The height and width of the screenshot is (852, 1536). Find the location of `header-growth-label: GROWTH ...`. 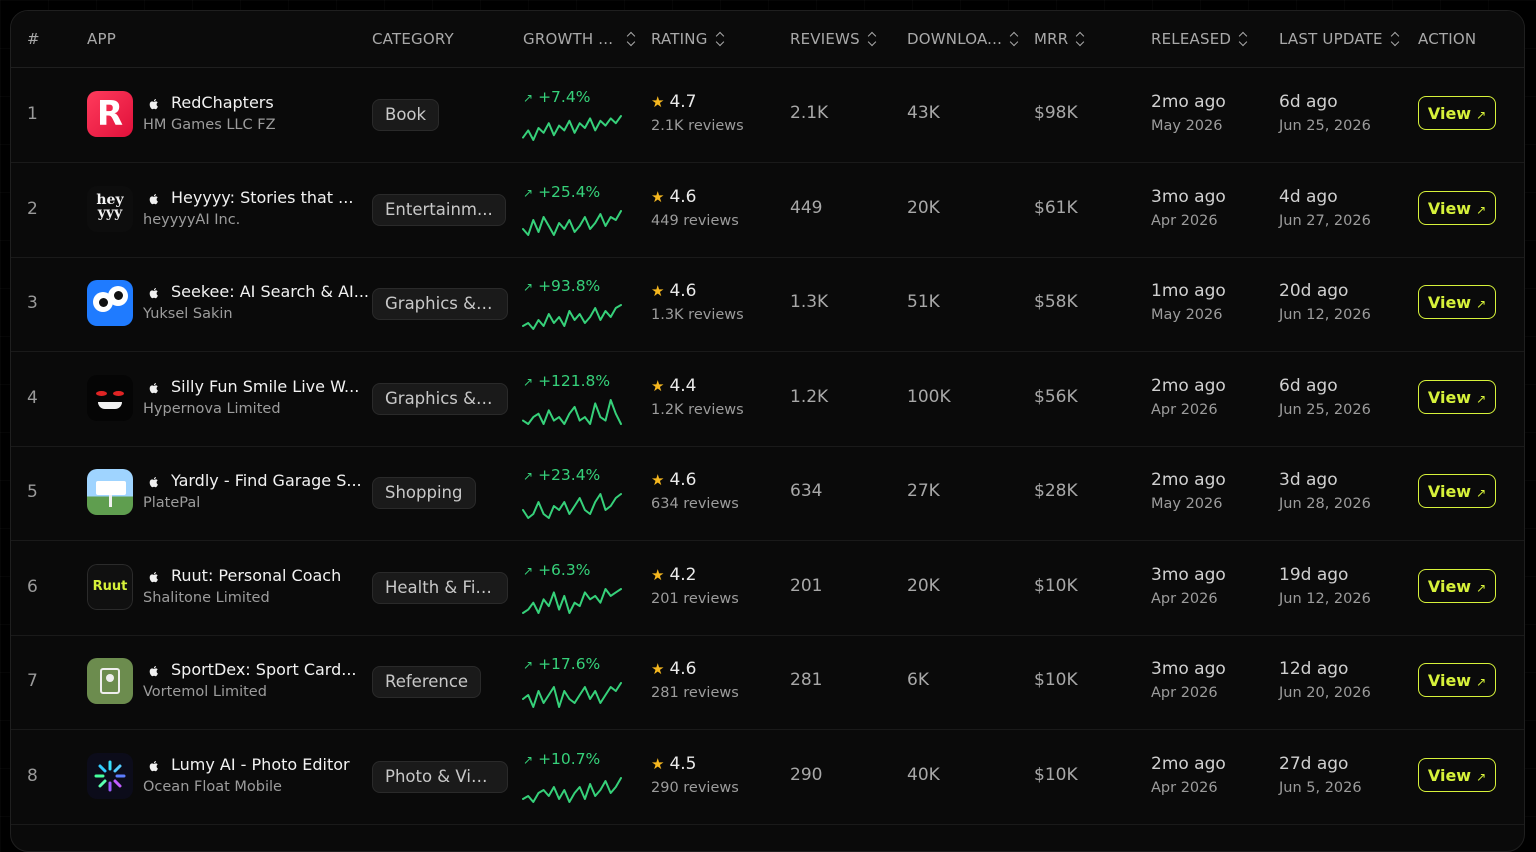

header-growth-label: GROWTH ... is located at coordinates (568, 39).